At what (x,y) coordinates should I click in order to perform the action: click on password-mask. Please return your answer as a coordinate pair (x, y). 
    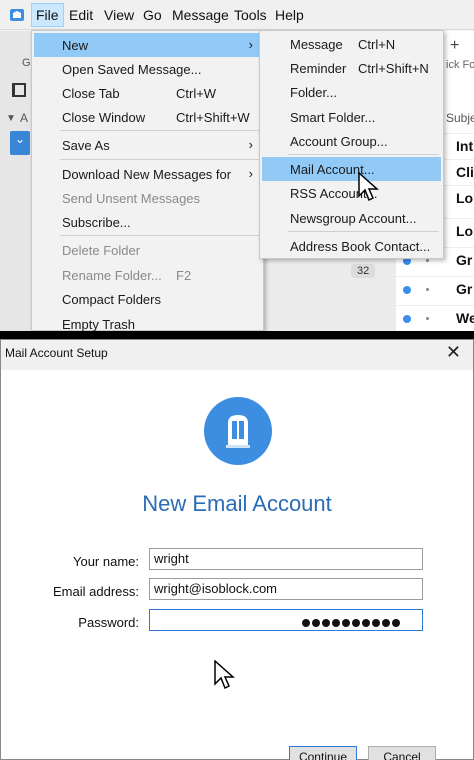
    Looking at the image, I should click on (352, 622).